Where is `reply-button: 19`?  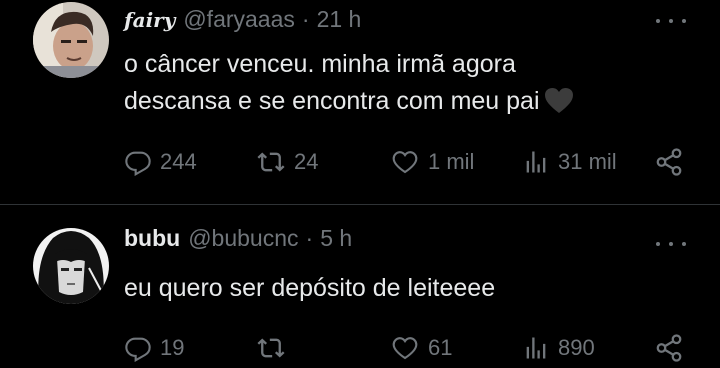
reply-button: 19 is located at coordinates (154, 348).